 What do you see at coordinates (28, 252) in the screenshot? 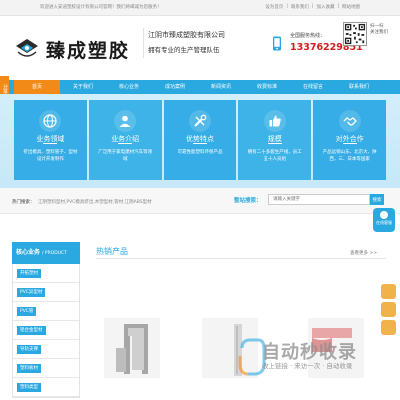
I see `sidebar-title-text: 核心业务` at bounding box center [28, 252].